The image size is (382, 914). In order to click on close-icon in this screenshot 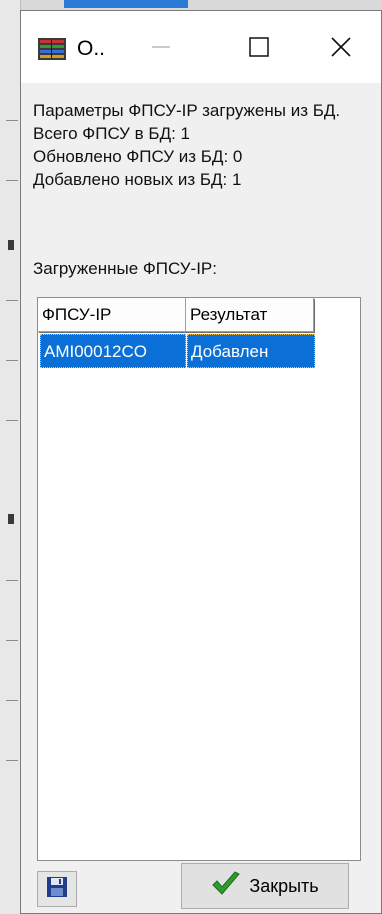, I will do `click(341, 49)`.